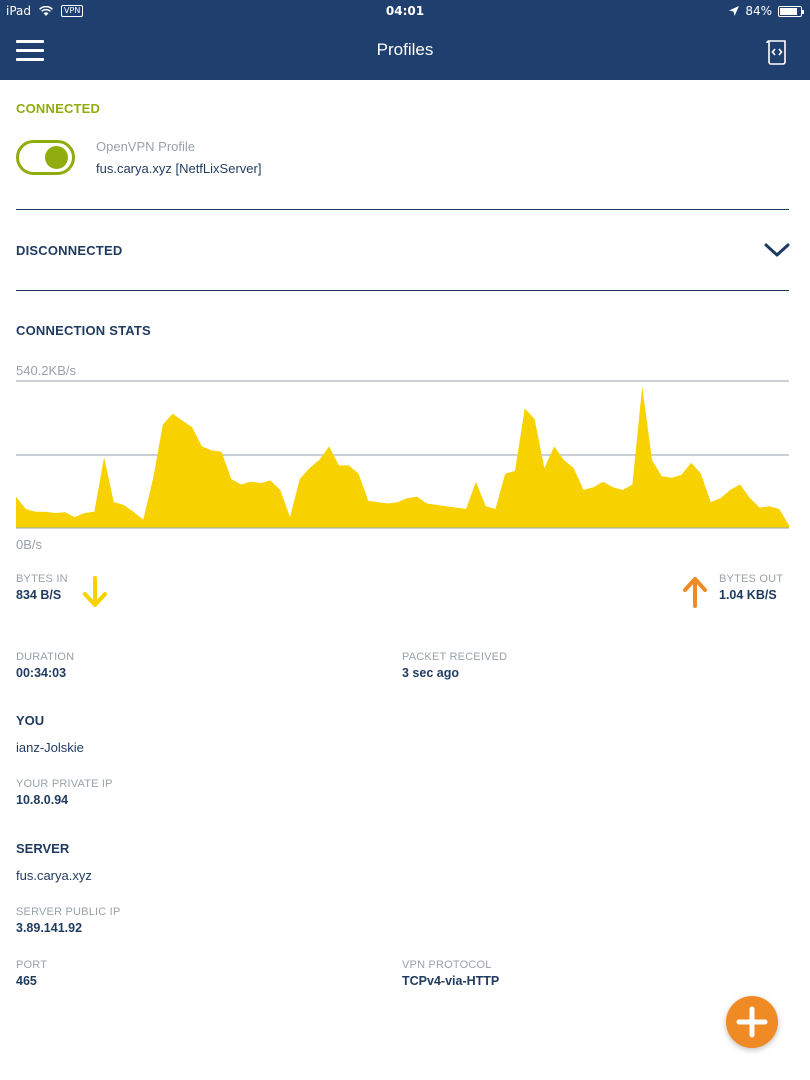 The width and height of the screenshot is (810, 1080). Describe the element at coordinates (145, 146) in the screenshot. I see `profile-type: OpenVPN Profile` at that location.